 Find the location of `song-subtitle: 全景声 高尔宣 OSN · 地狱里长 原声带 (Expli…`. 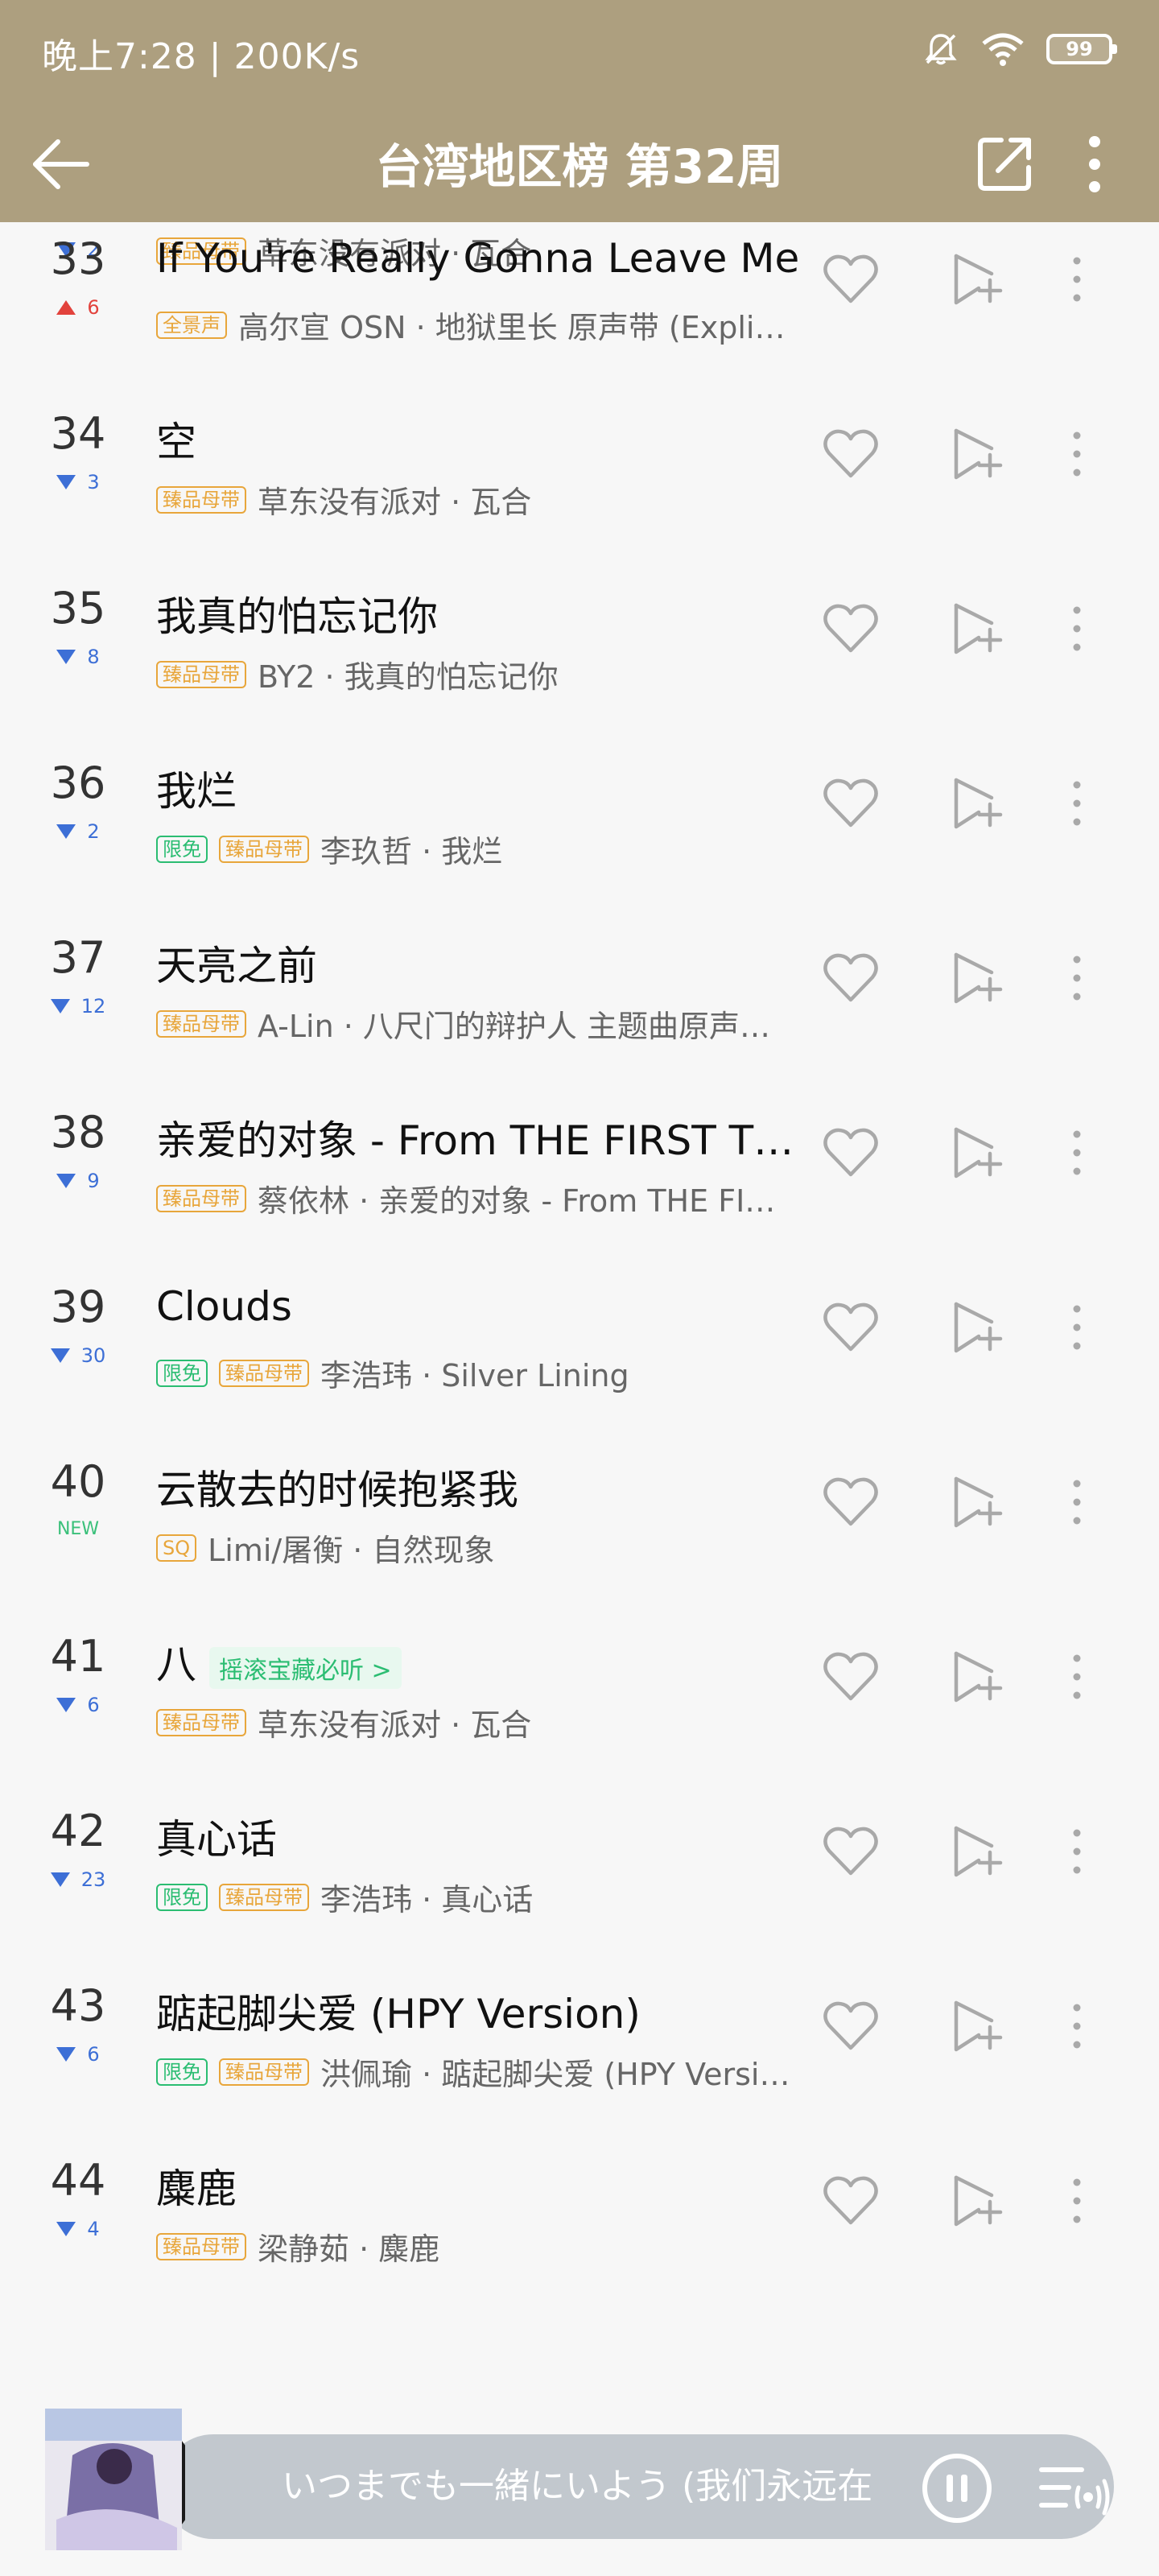

song-subtitle: 全景声 高尔宣 OSN · 地狱里长 原声带 (Expli… is located at coordinates (486, 325).